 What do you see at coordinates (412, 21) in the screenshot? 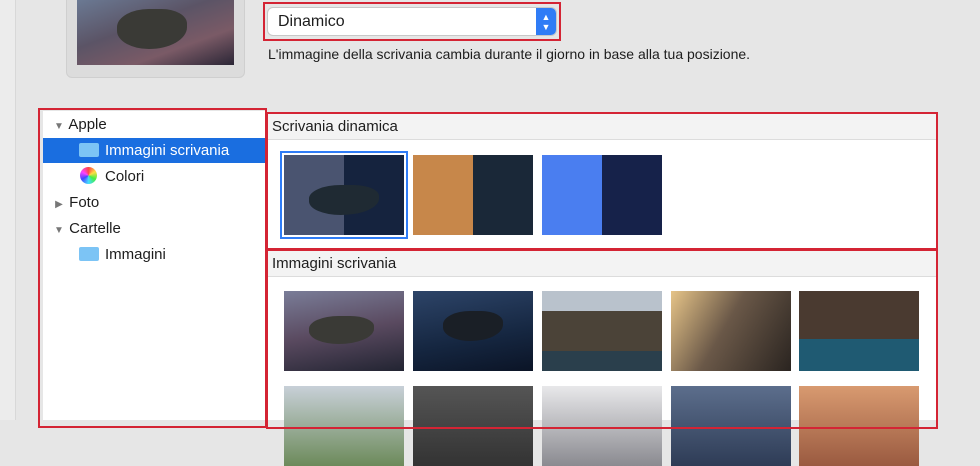
I see `wallpaper-mode-select: Dinamico ▲ ▼` at bounding box center [412, 21].